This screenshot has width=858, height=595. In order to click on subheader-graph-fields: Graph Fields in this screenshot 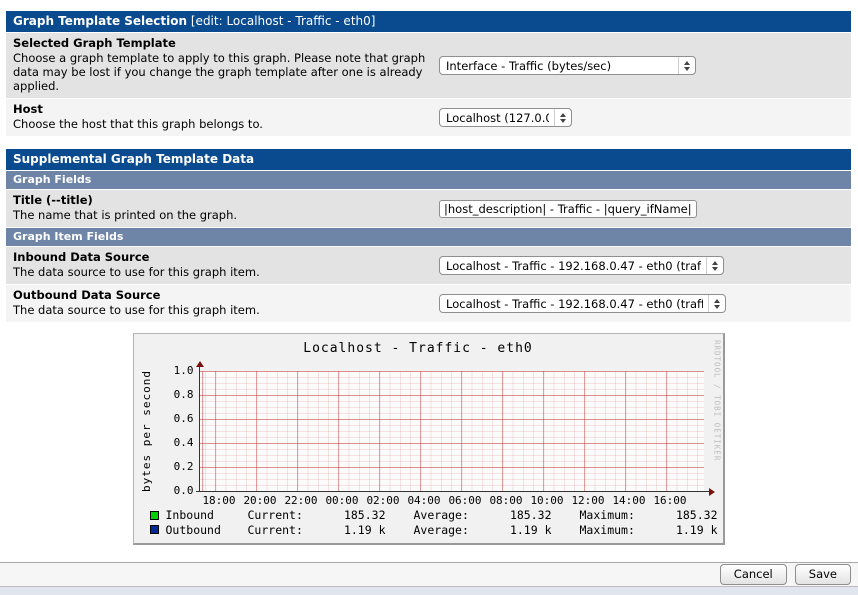, I will do `click(428, 180)`.